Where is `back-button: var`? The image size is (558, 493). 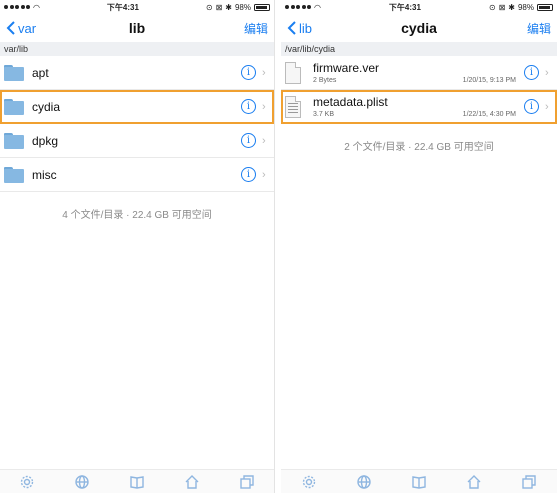
back-button: var is located at coordinates (21, 28).